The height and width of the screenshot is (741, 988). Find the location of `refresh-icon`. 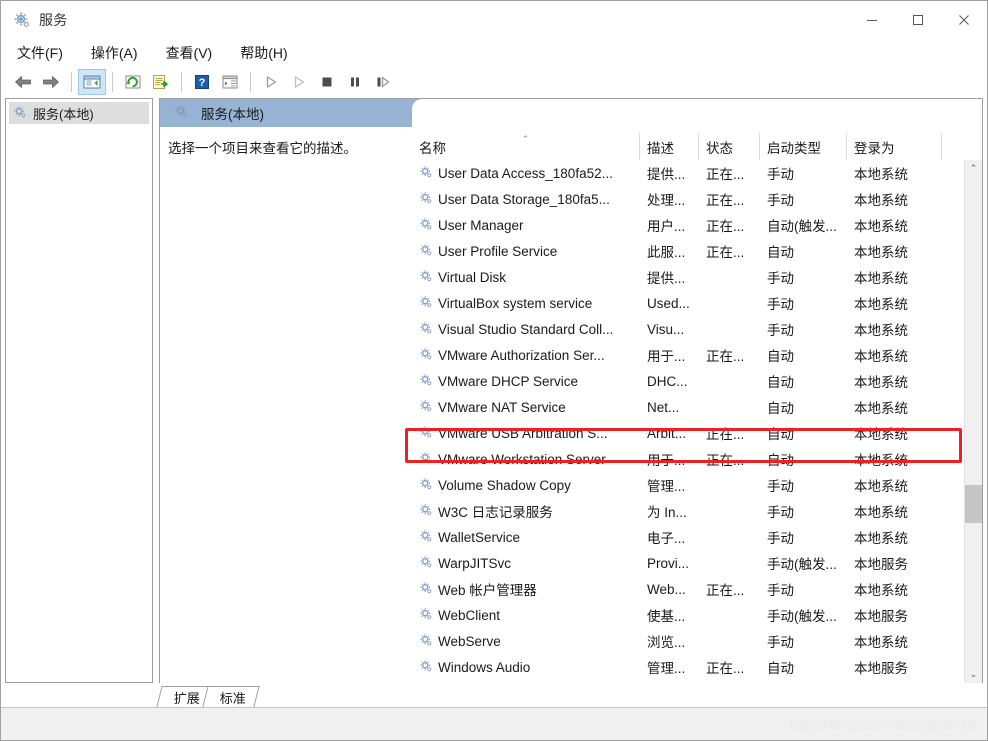

refresh-icon is located at coordinates (133, 82).